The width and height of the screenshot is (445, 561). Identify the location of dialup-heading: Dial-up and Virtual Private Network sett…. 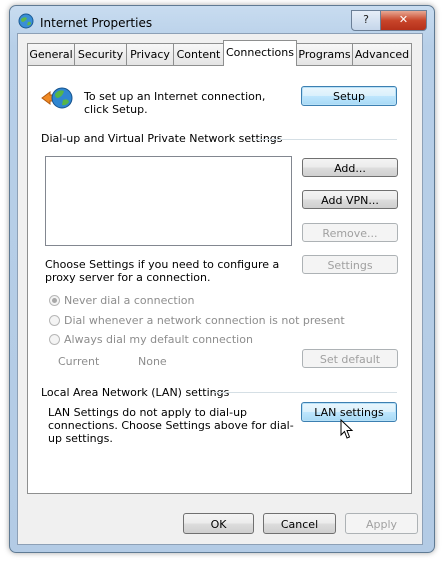
(162, 138).